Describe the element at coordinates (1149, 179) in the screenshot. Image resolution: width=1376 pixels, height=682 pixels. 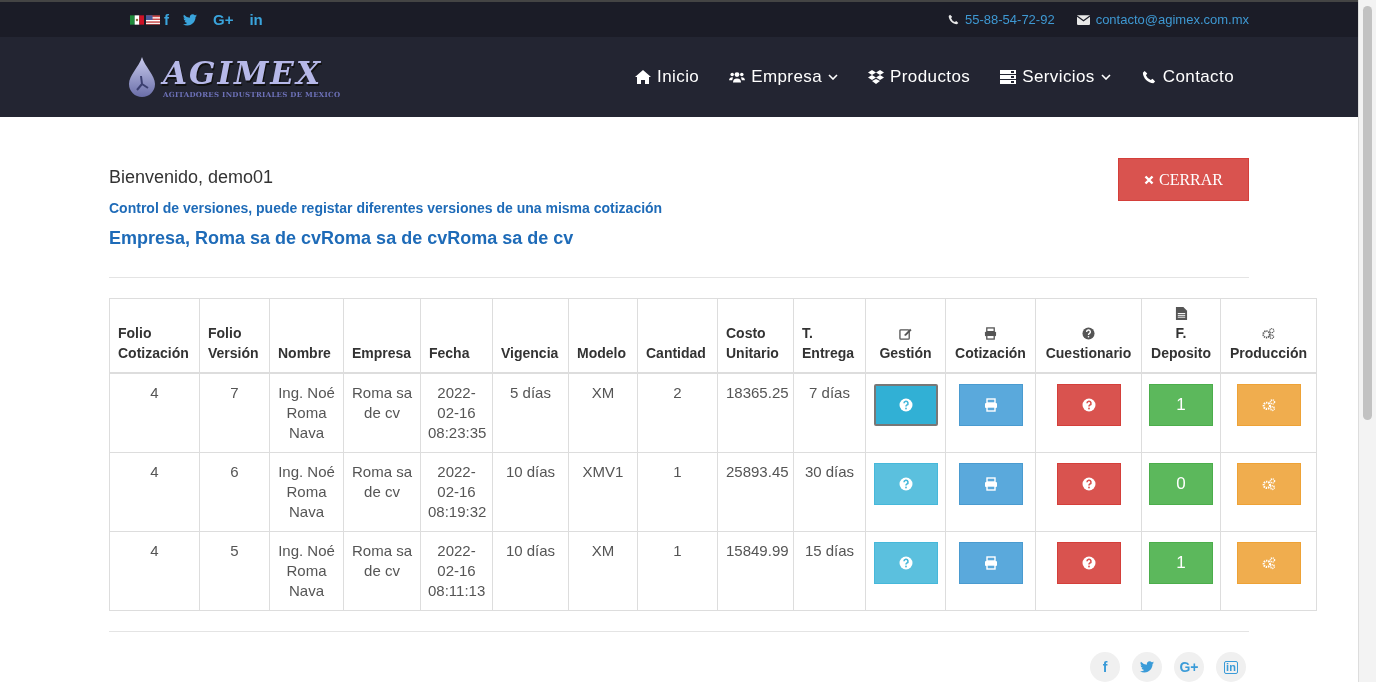
I see `close-icon` at that location.